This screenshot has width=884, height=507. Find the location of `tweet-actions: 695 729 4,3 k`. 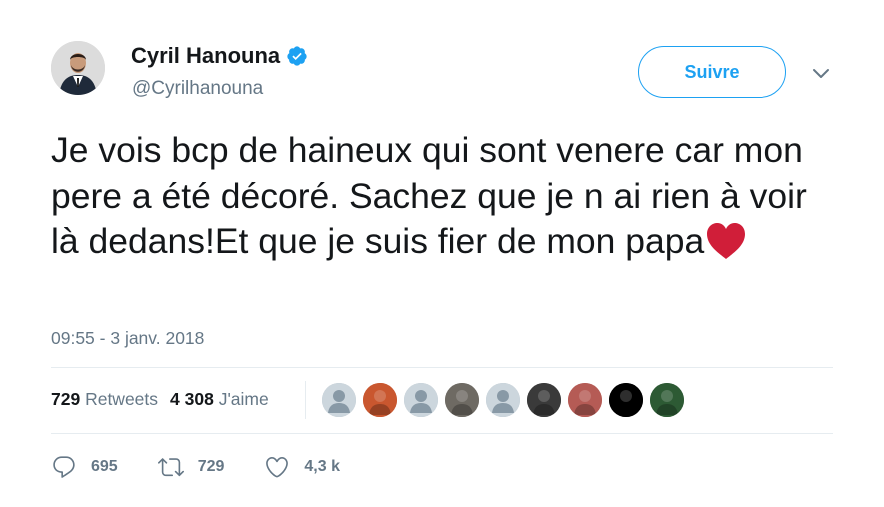

tweet-actions: 695 729 4,3 k is located at coordinates (215, 467).